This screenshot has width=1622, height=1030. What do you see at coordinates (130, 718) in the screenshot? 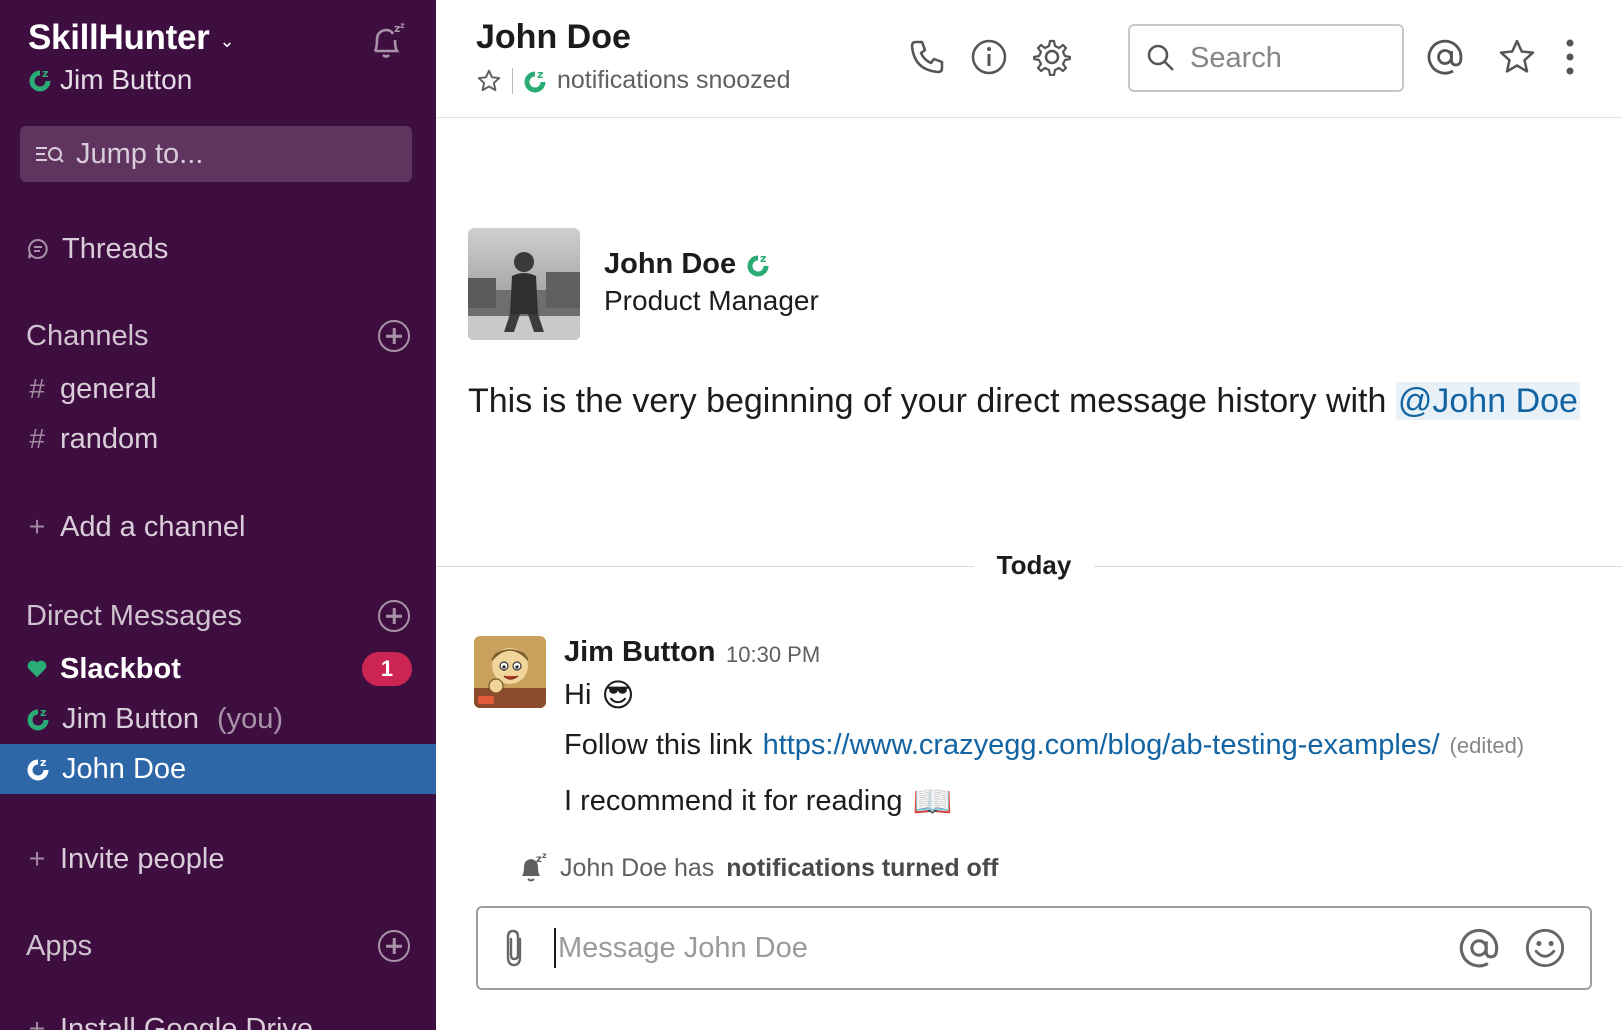
I see `sidebar-item-label: Jim Button` at bounding box center [130, 718].